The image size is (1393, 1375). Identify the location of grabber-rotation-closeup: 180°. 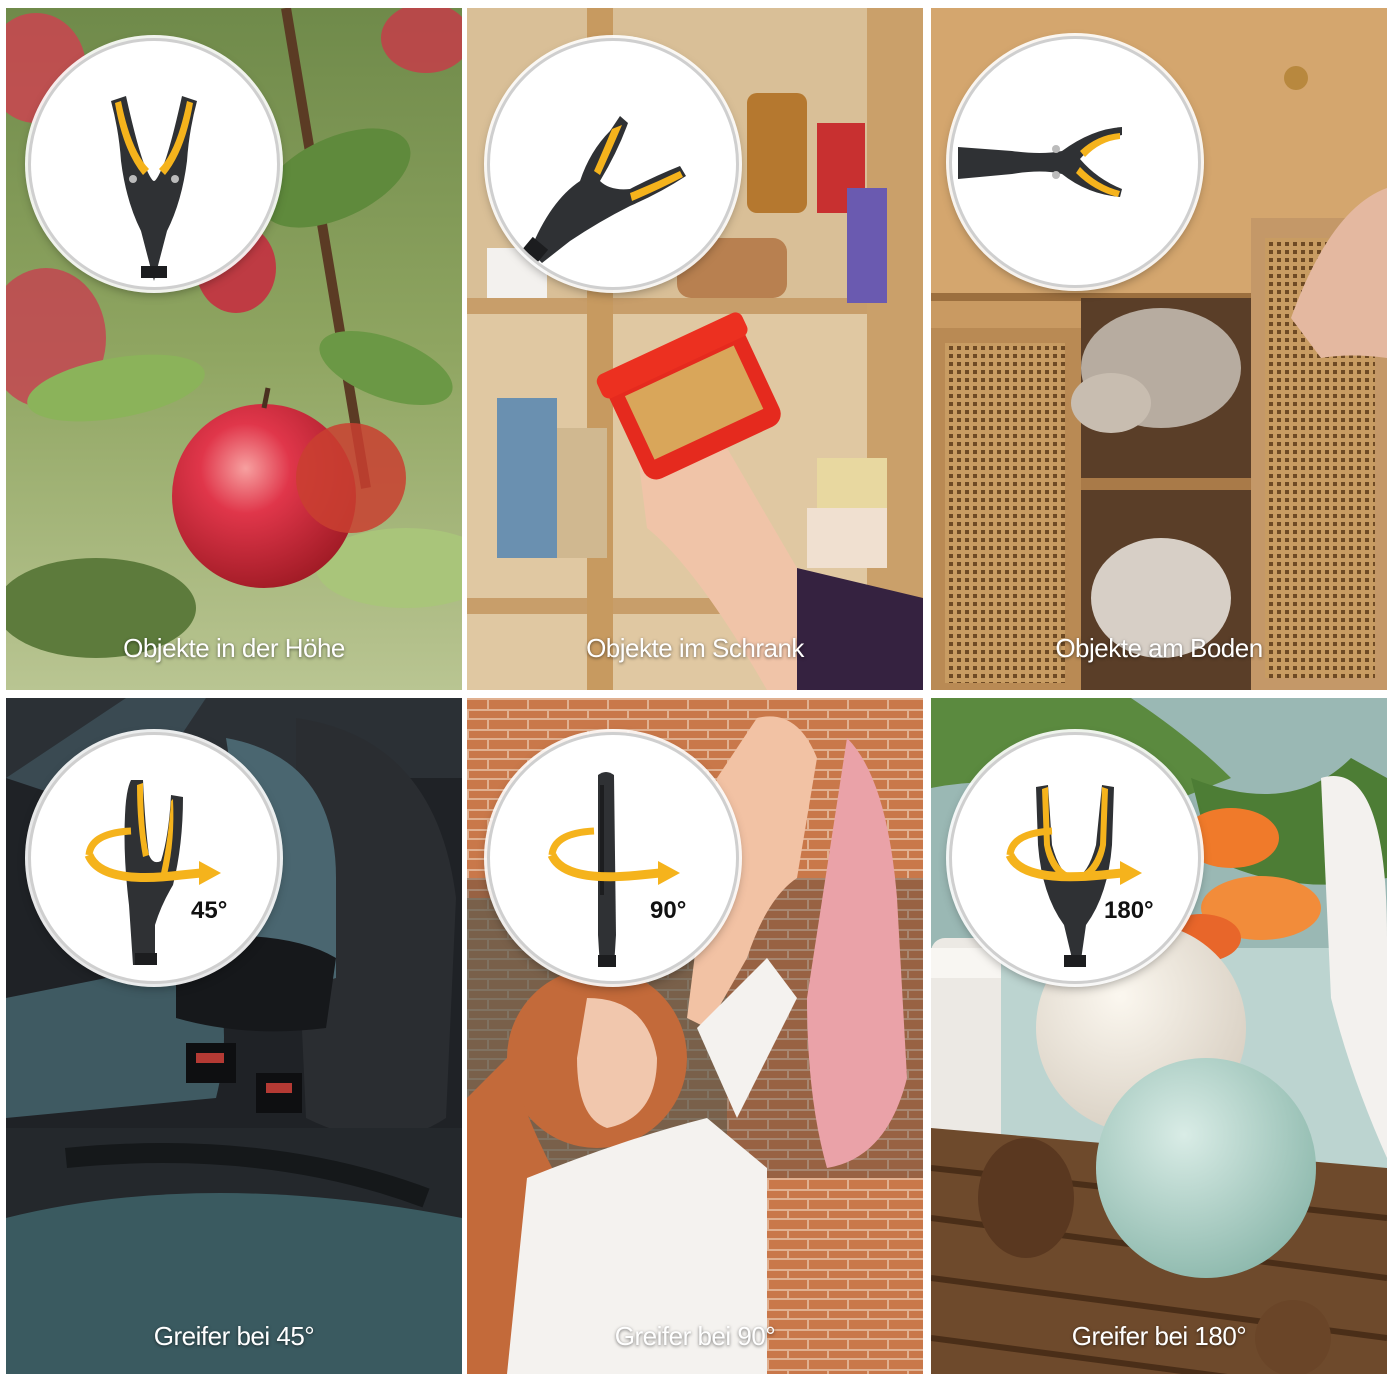
(1075, 858).